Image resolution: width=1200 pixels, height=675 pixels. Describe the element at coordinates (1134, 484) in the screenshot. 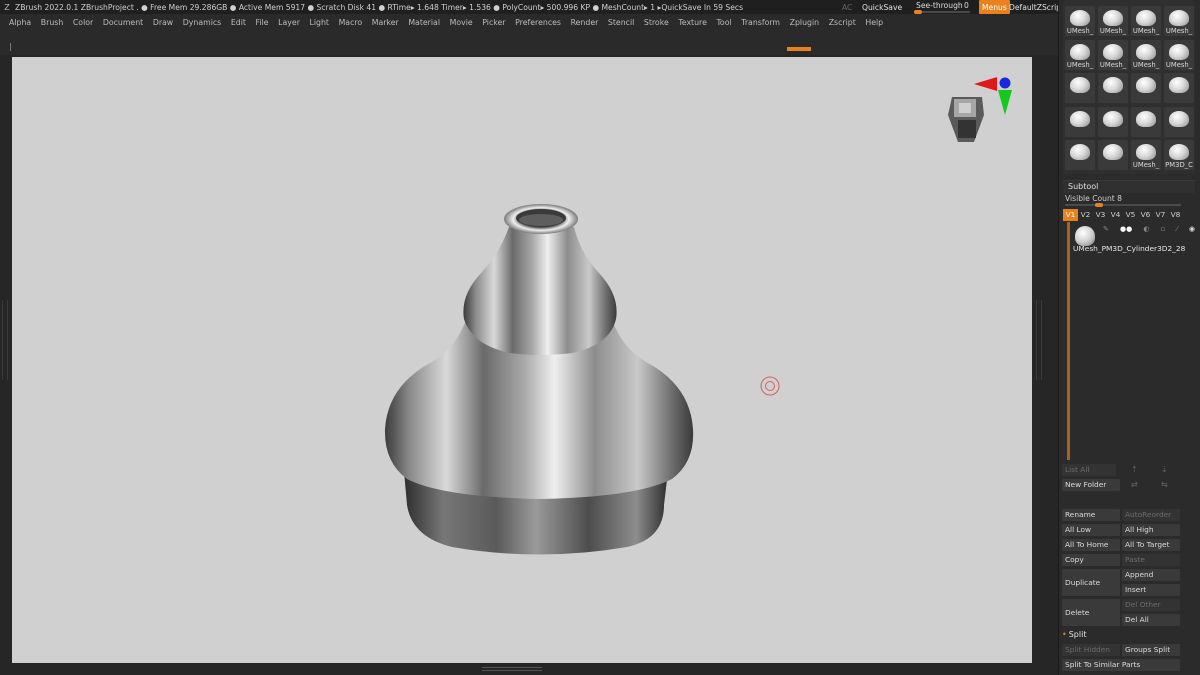

I see `arrow-right-icon: ⇄` at that location.